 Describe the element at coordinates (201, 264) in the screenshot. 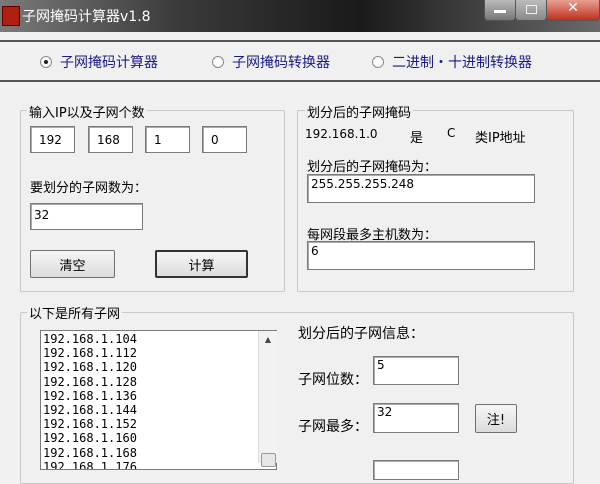

I see `calculate-button: 计算` at that location.